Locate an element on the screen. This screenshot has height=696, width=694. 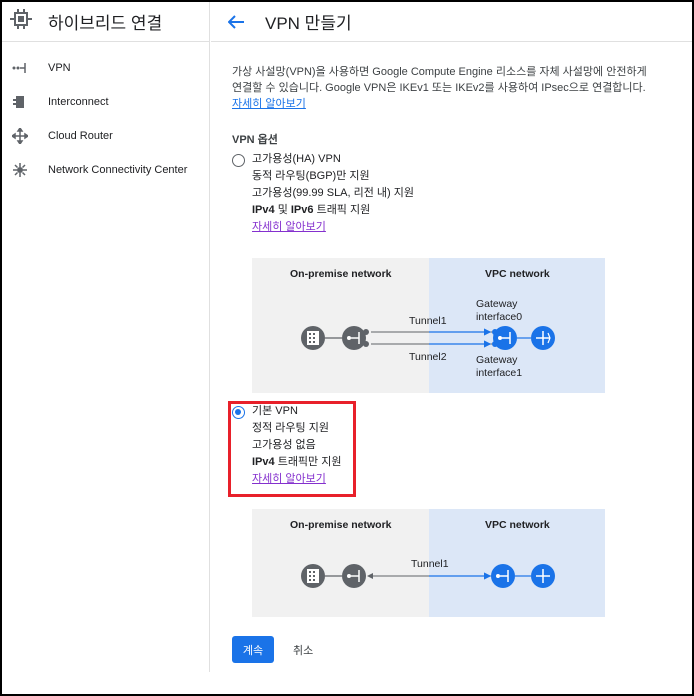
arrow-back-icon is located at coordinates (236, 22).